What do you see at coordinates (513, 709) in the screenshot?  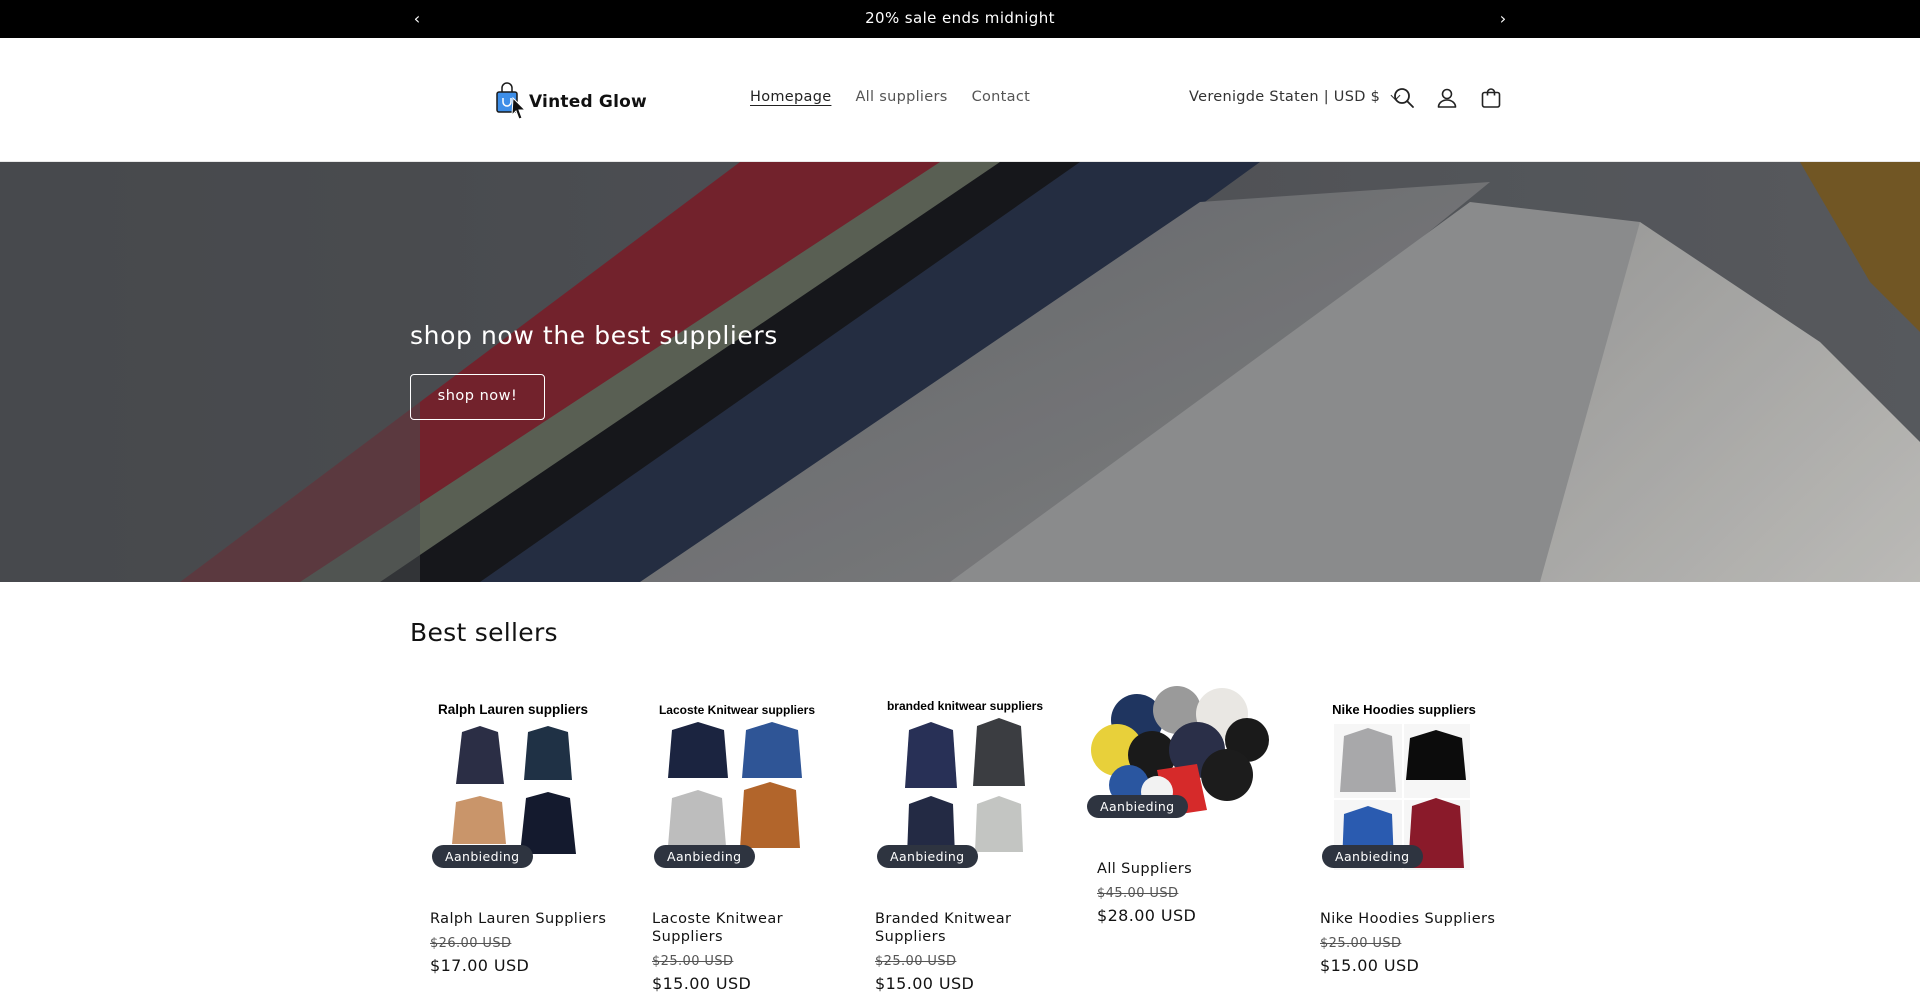 I see `product-image-title: Ralph Lauren suppliers` at bounding box center [513, 709].